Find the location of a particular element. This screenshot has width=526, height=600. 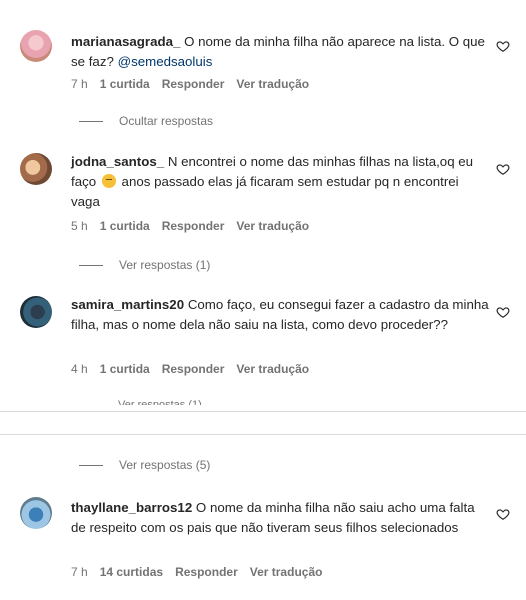

hide-replies-button: Ocultar respostas is located at coordinates (146, 121).